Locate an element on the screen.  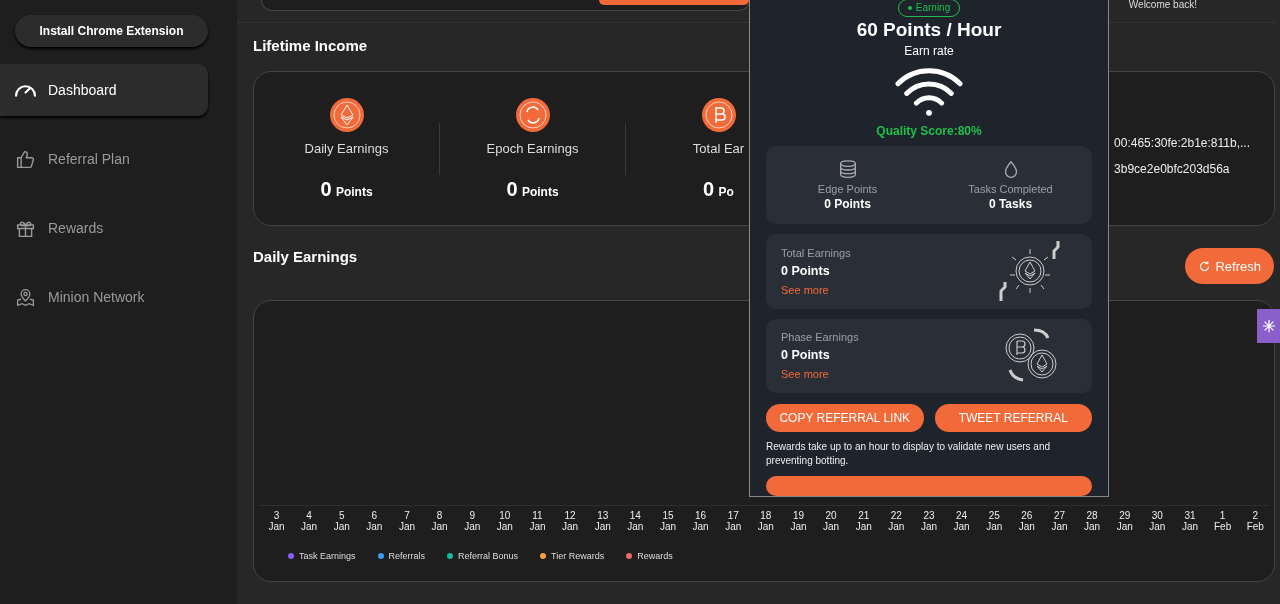
axis-label: 27 Jan is located at coordinates (1059, 521).